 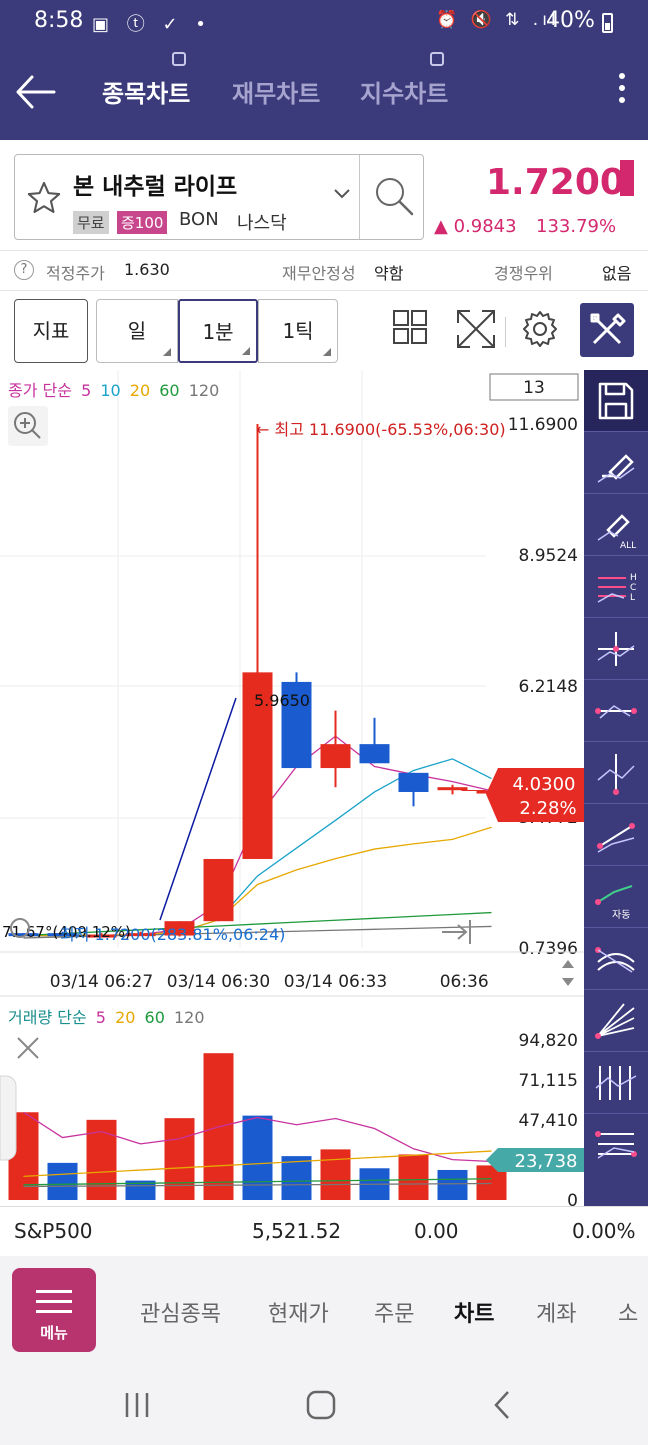 I want to click on tab-stock-chart-label: 종목차트, so click(x=146, y=94).